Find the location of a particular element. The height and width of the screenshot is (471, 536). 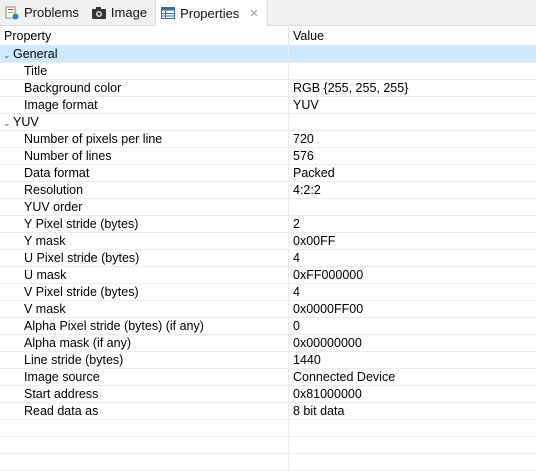

table-row: Y Pixel stride (bytes) 2 is located at coordinates (268, 224).